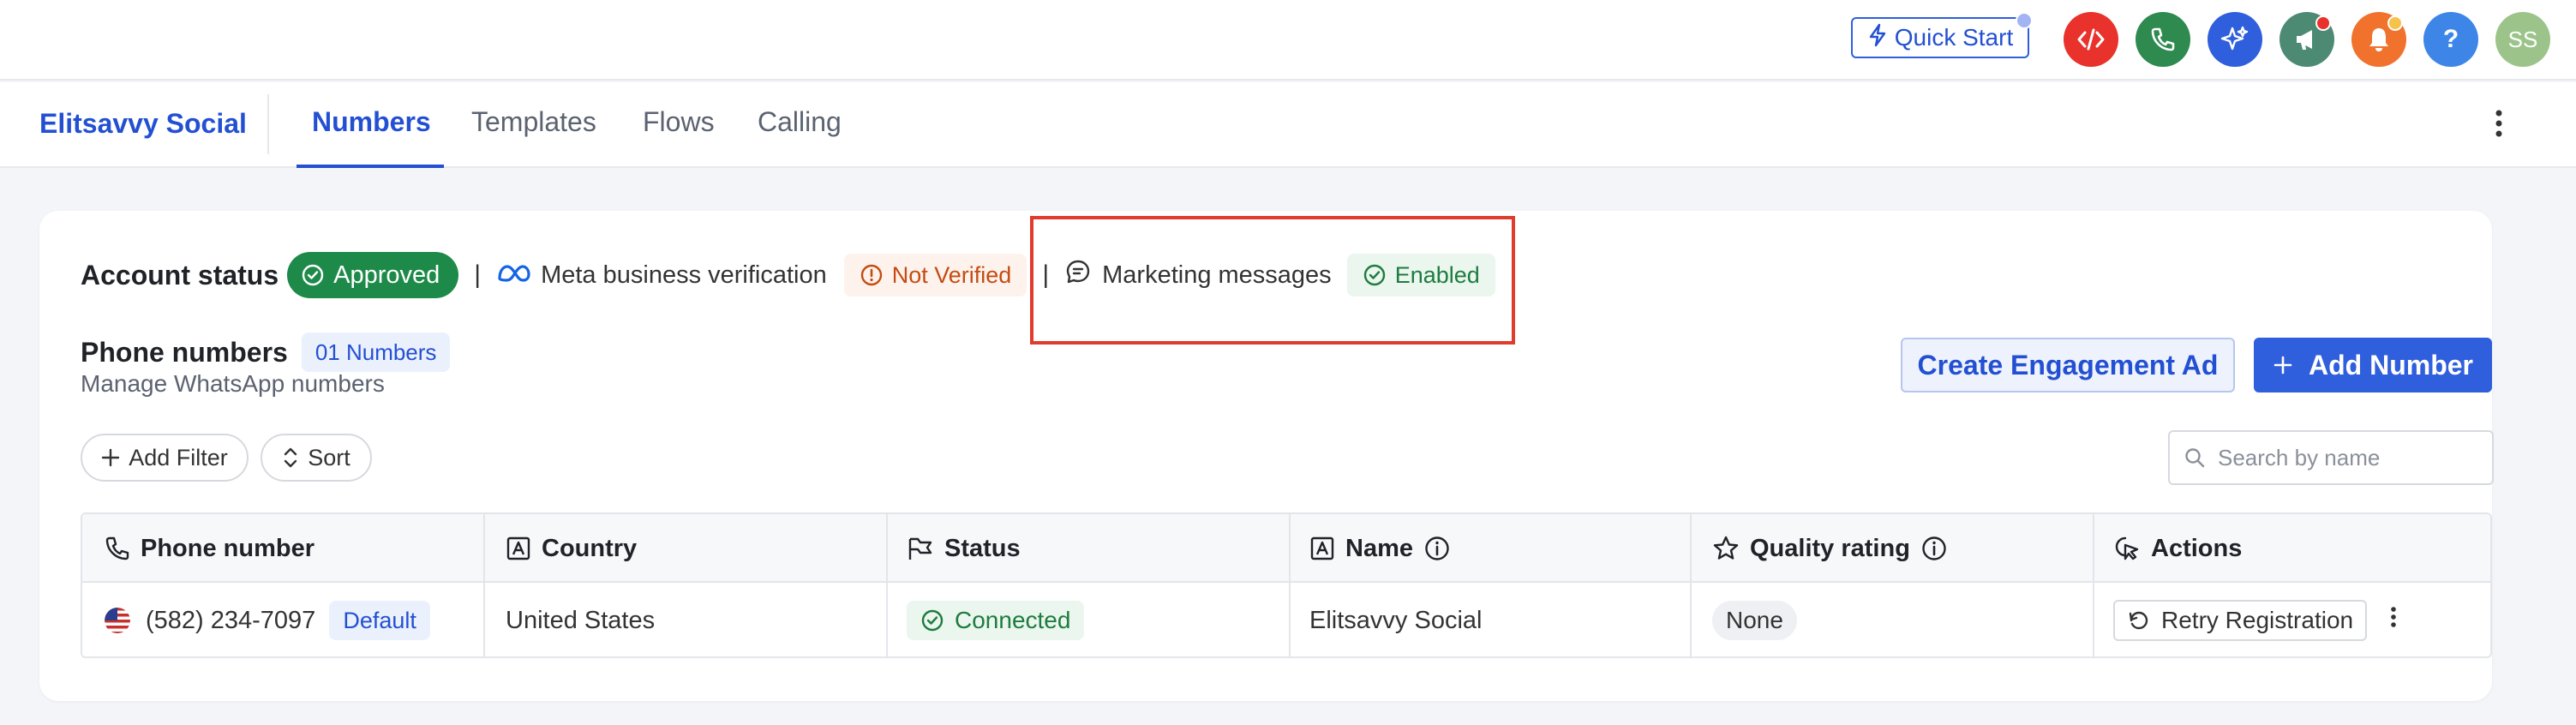 This screenshot has height=725, width=2576. I want to click on phone-numbers-title: Phone numbers, so click(184, 352).